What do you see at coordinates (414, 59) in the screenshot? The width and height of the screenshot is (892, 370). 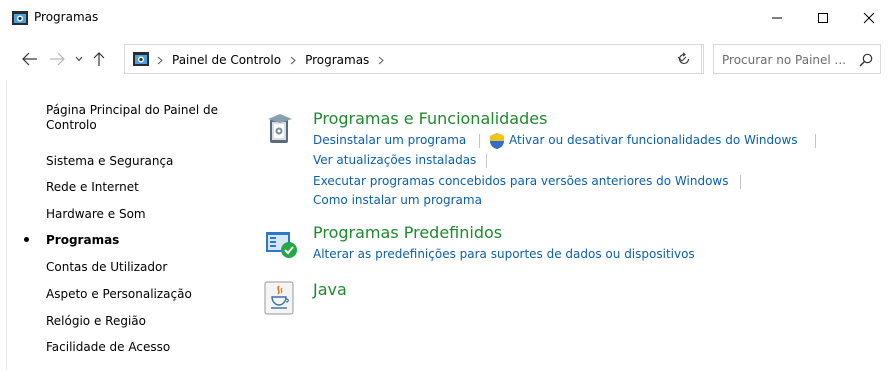 I see `address-bar: Painel de Controlo Programas` at bounding box center [414, 59].